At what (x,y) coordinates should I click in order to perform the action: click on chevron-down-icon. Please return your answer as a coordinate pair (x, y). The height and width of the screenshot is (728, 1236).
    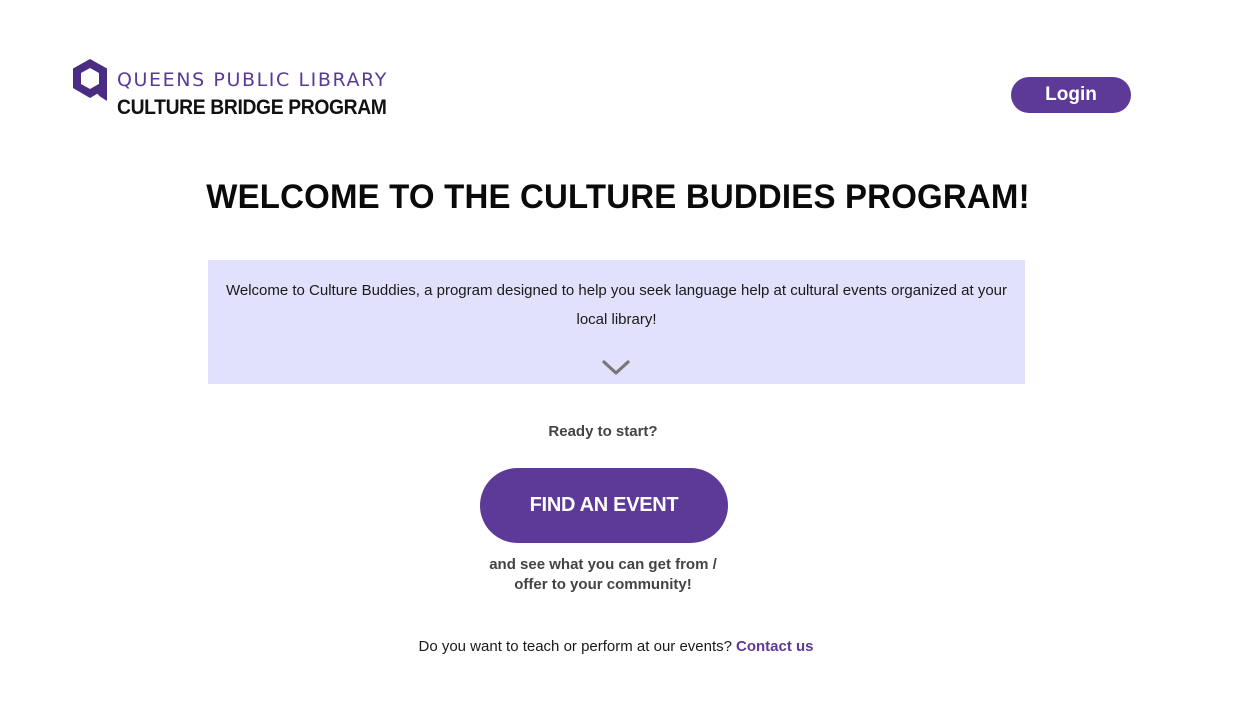
    Looking at the image, I should click on (616, 368).